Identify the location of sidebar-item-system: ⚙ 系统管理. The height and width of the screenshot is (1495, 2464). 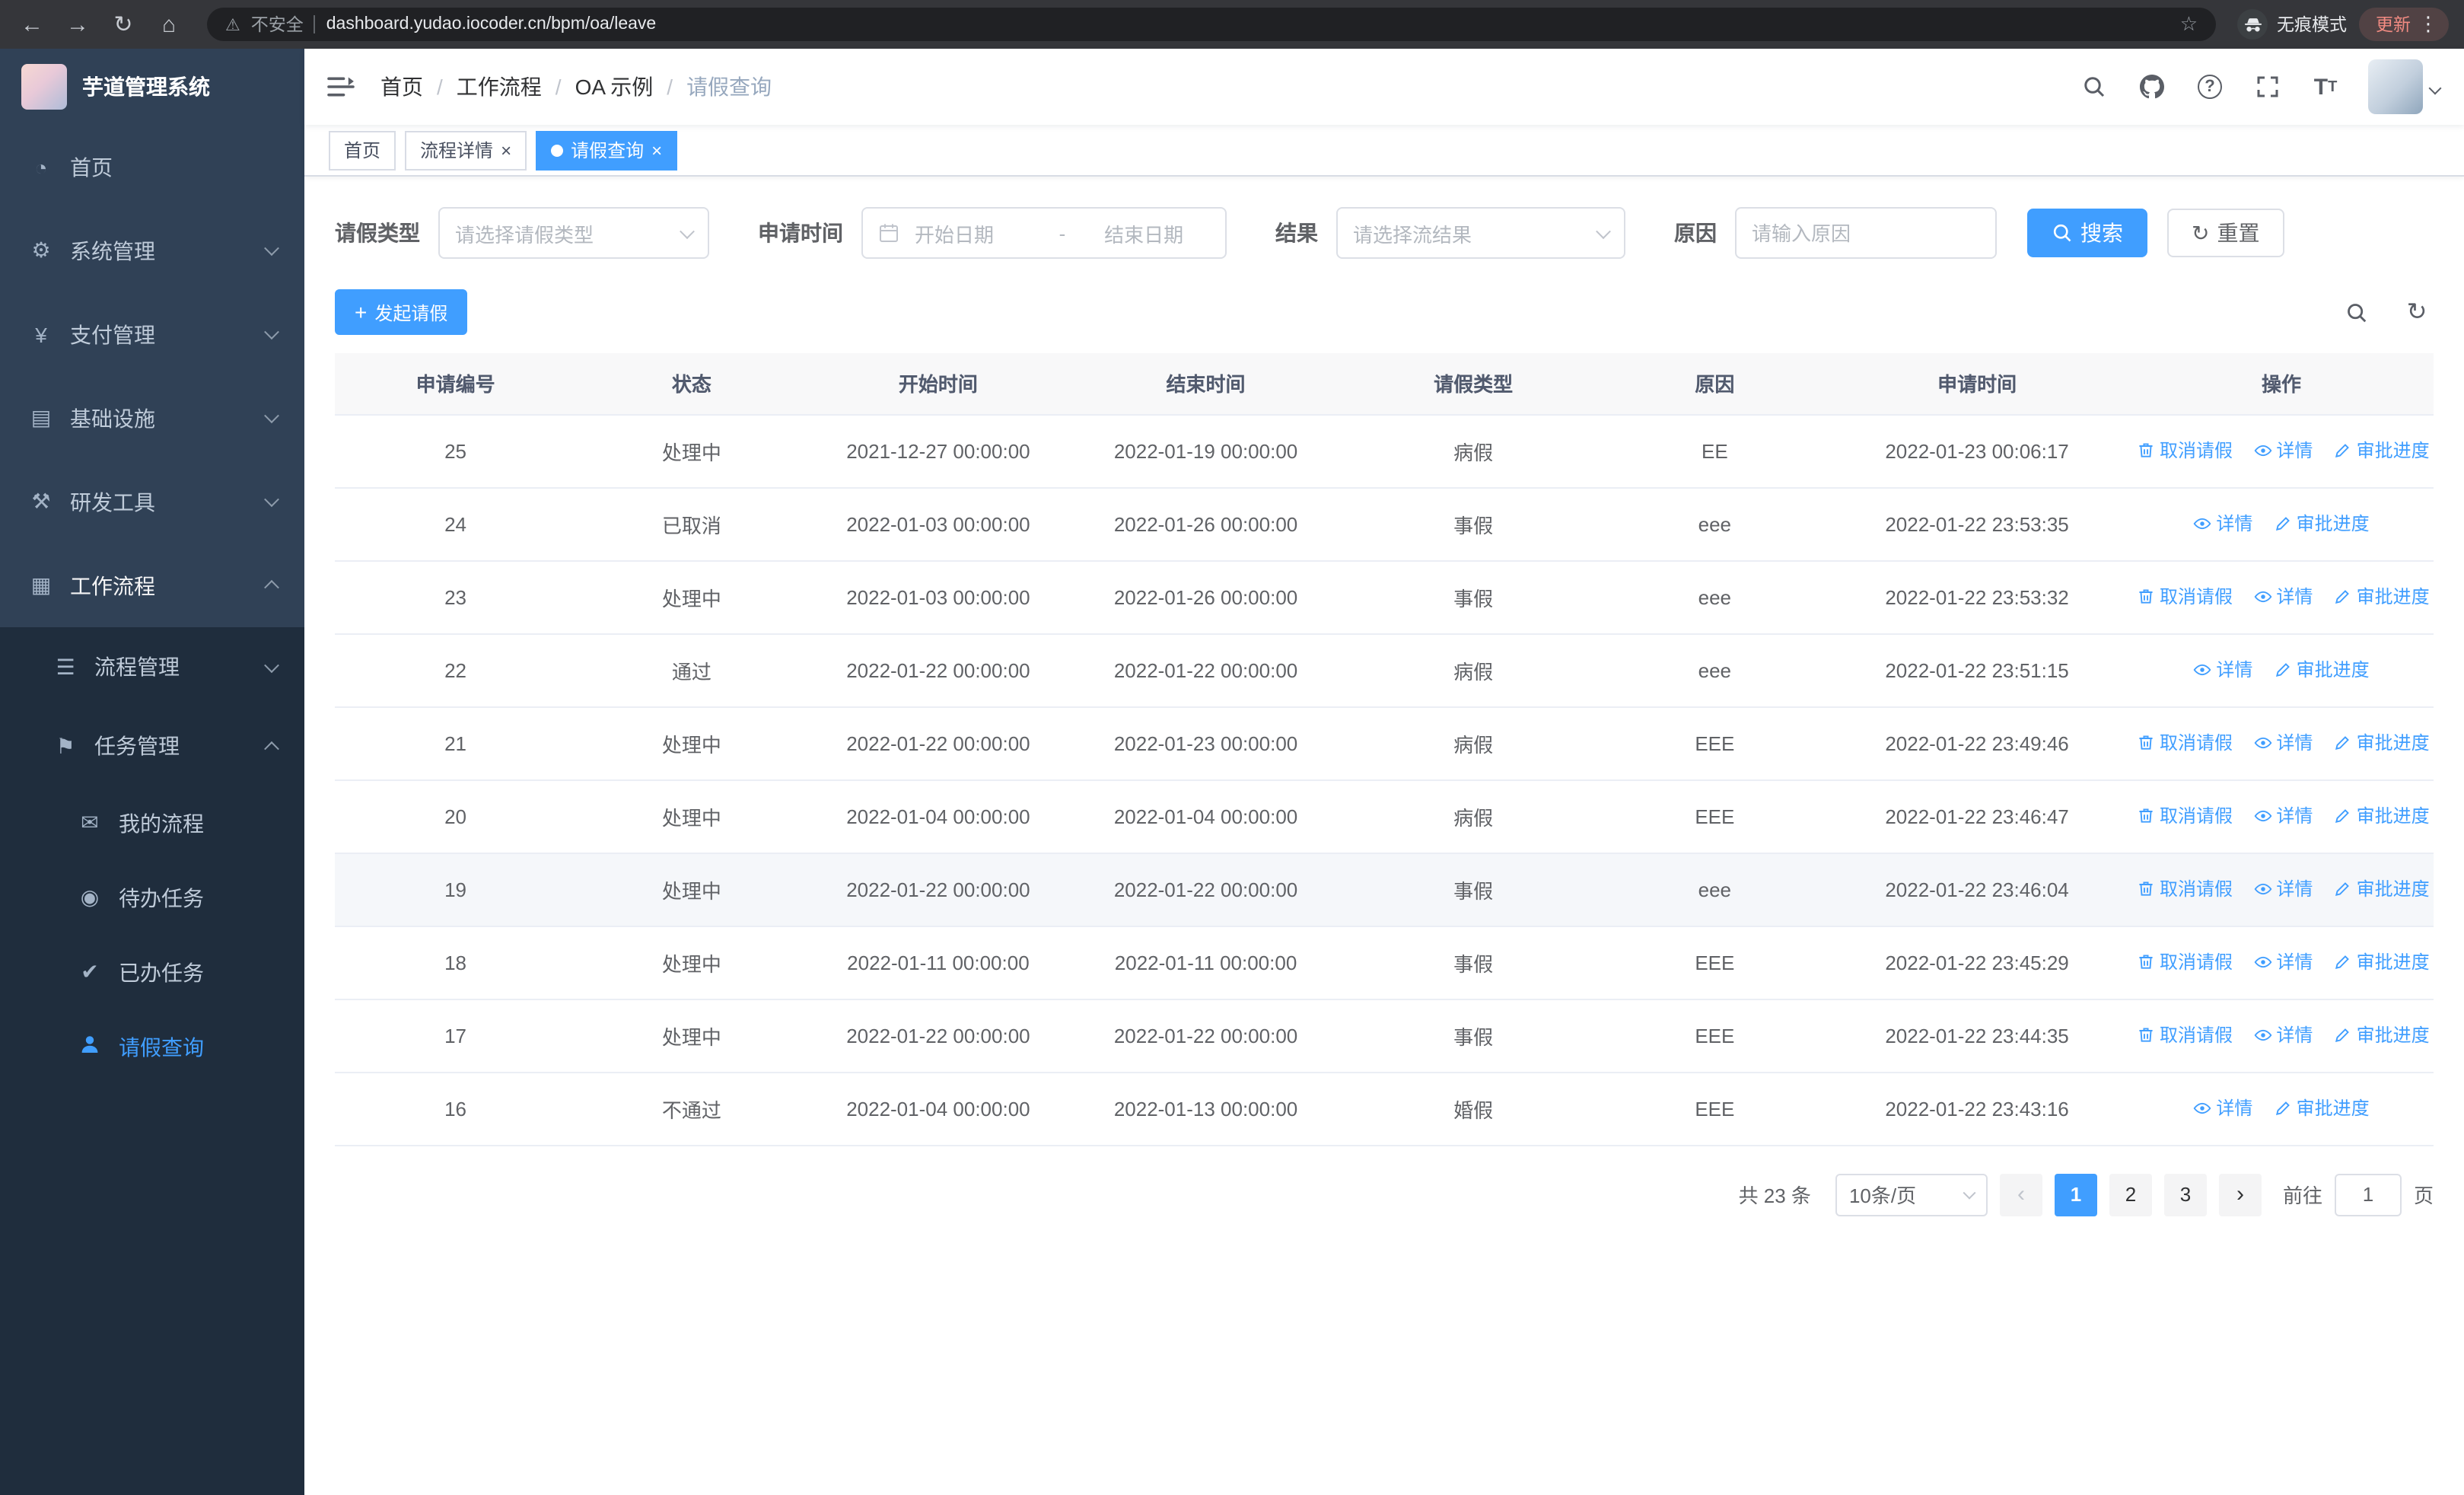
(152, 250).